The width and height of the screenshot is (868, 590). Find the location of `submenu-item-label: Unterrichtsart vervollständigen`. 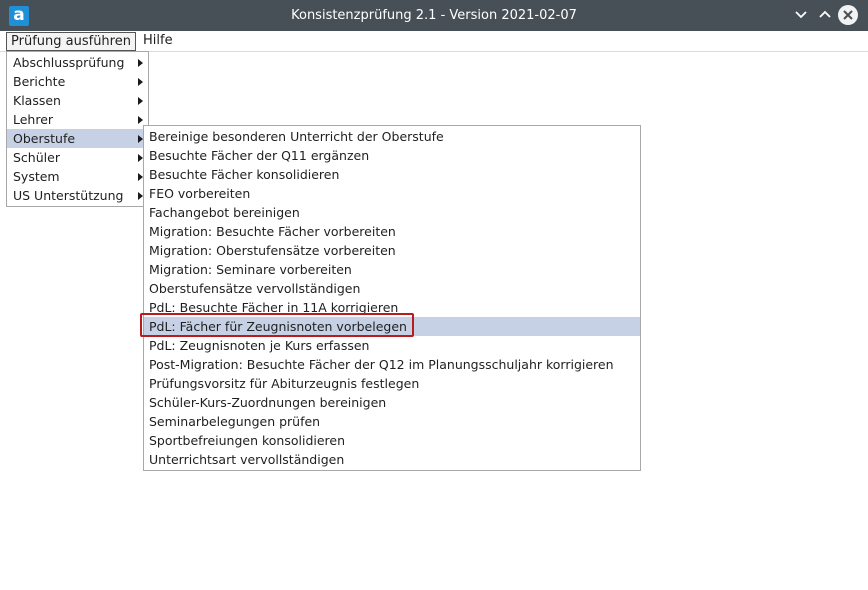

submenu-item-label: Unterrichtsart vervollständigen is located at coordinates (247, 459).